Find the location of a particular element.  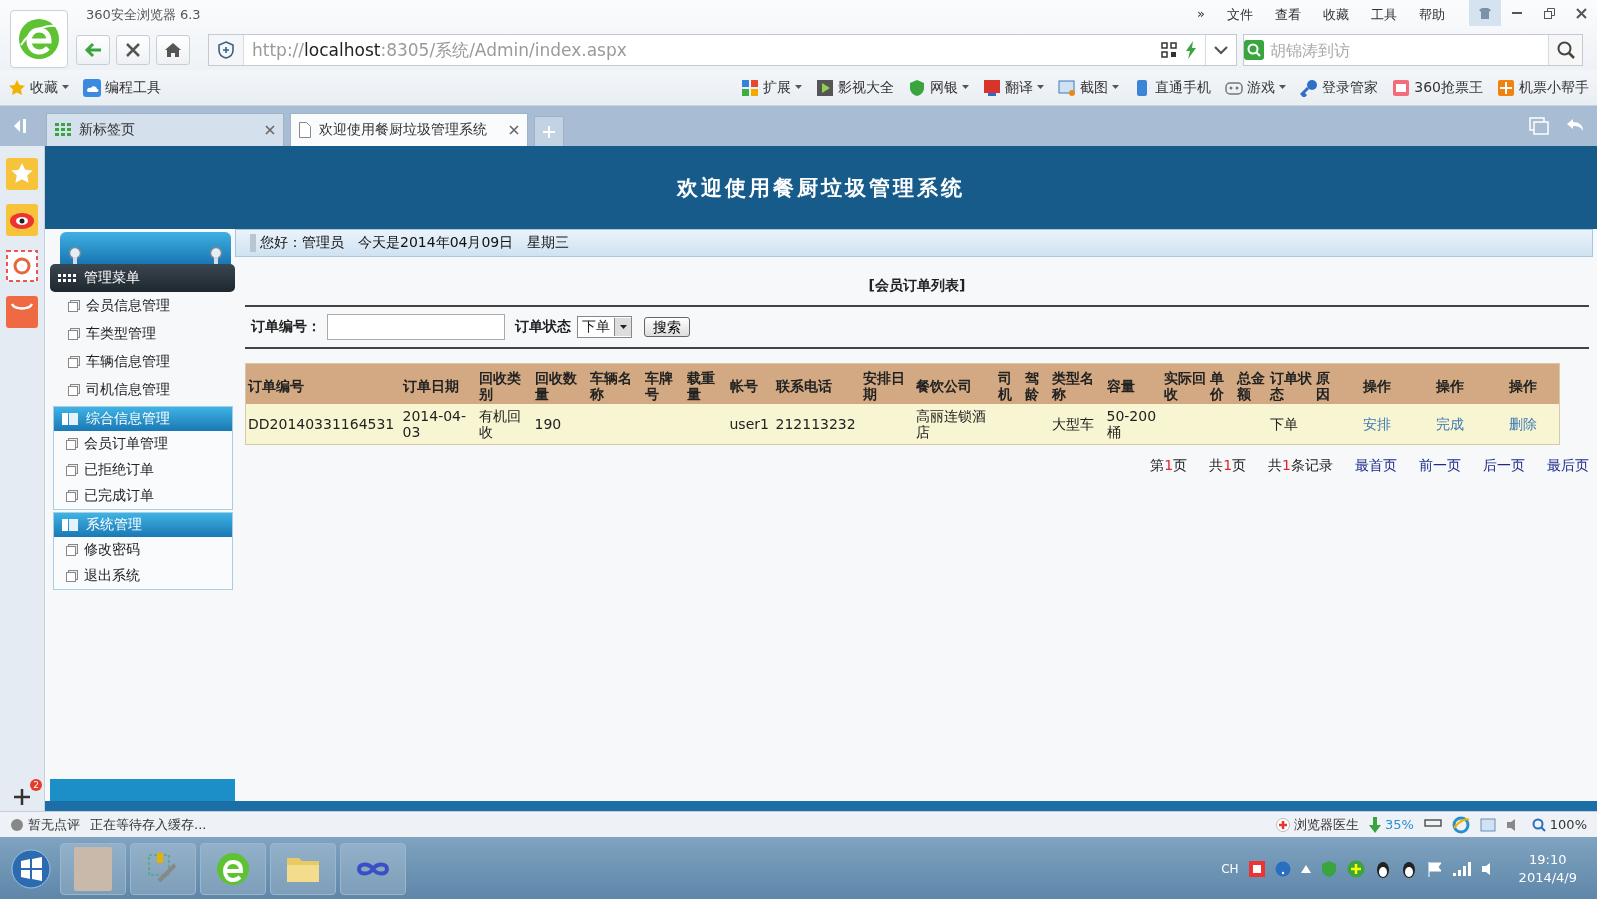

menu-item: 车辆信息管理 is located at coordinates (142, 362).